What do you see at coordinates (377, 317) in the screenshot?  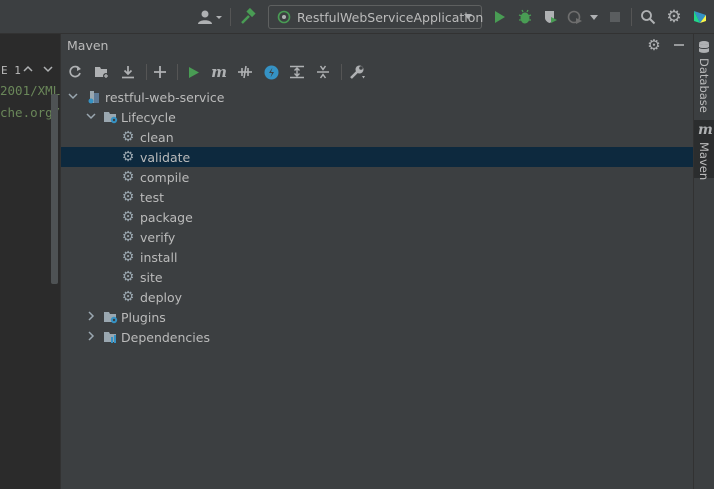 I see `tree-row-plugins: Plugins` at bounding box center [377, 317].